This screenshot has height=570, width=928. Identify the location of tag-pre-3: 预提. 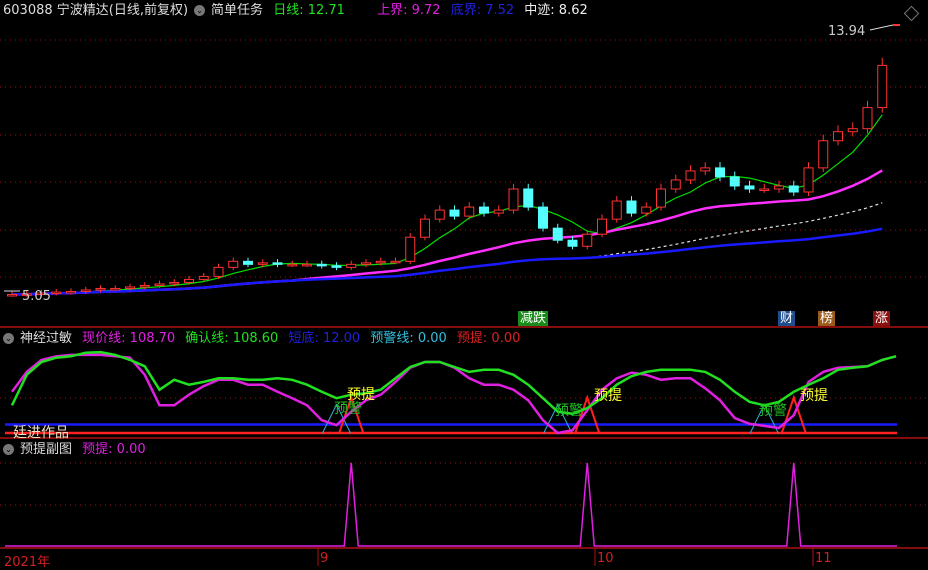
(814, 396).